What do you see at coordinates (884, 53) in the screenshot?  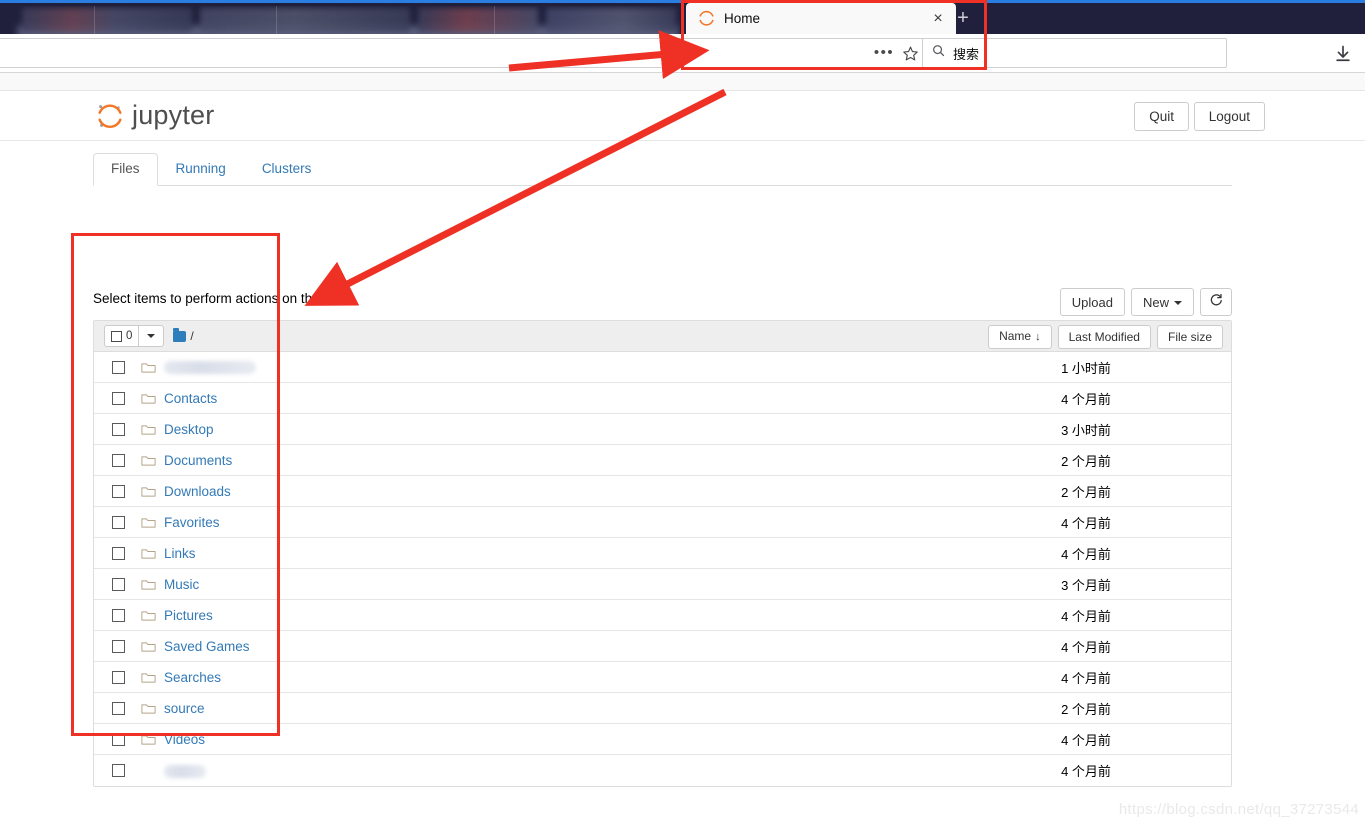 I see `page-actions-icon: •••` at bounding box center [884, 53].